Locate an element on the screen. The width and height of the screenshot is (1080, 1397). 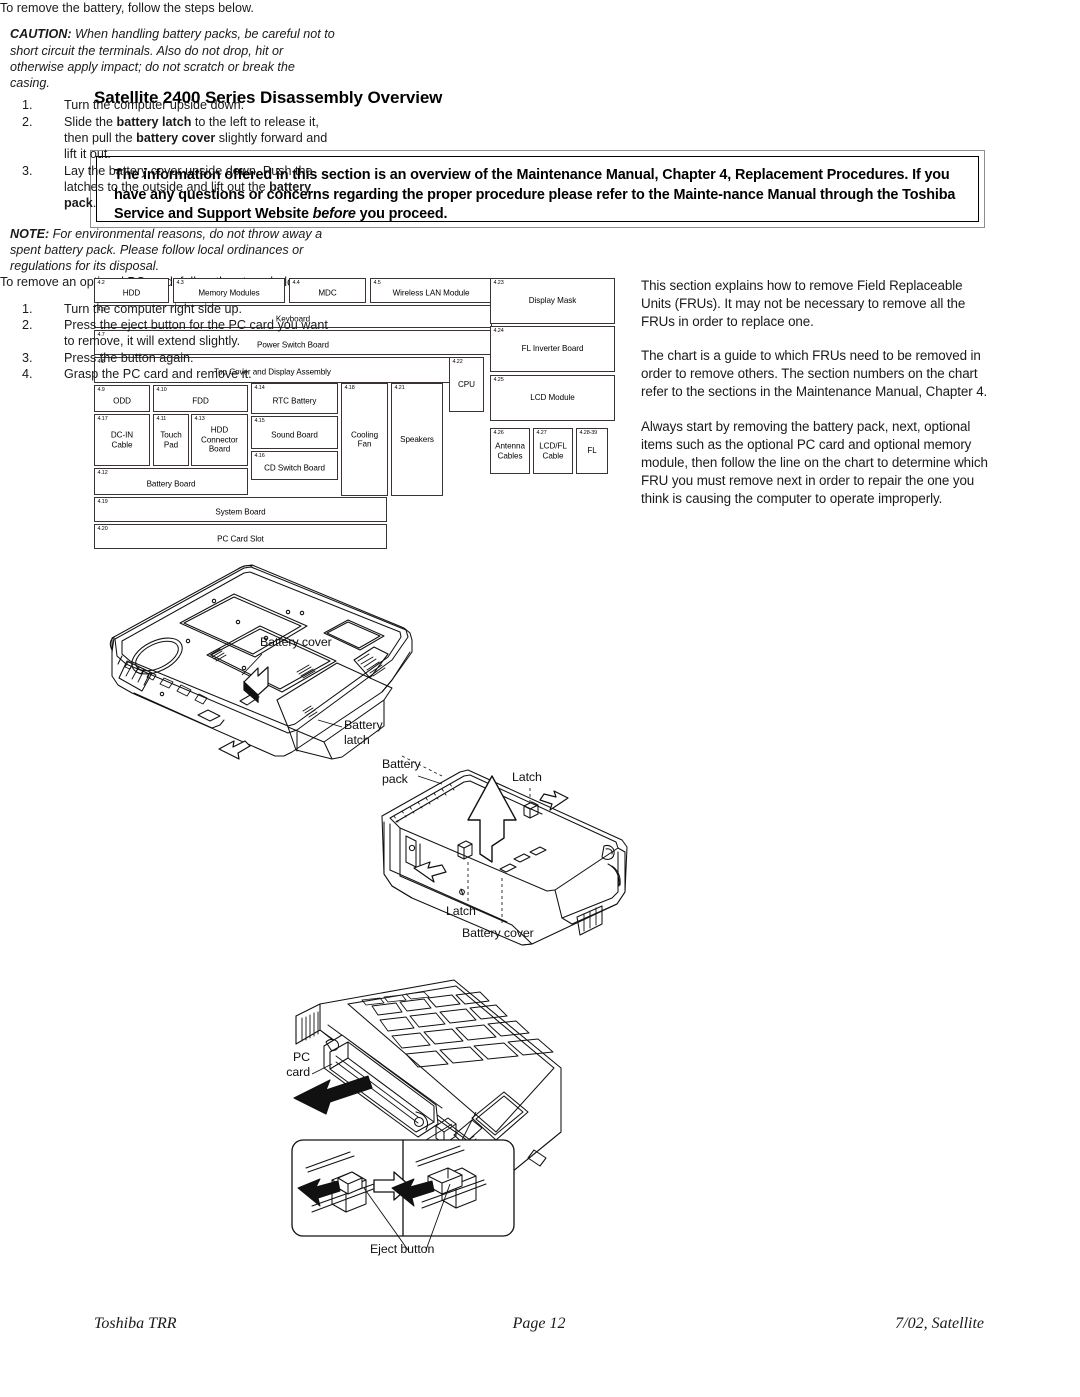
page-footer: Toshiba TRR Page 12 7/02, Satellite is located at coordinates (539, 1327).